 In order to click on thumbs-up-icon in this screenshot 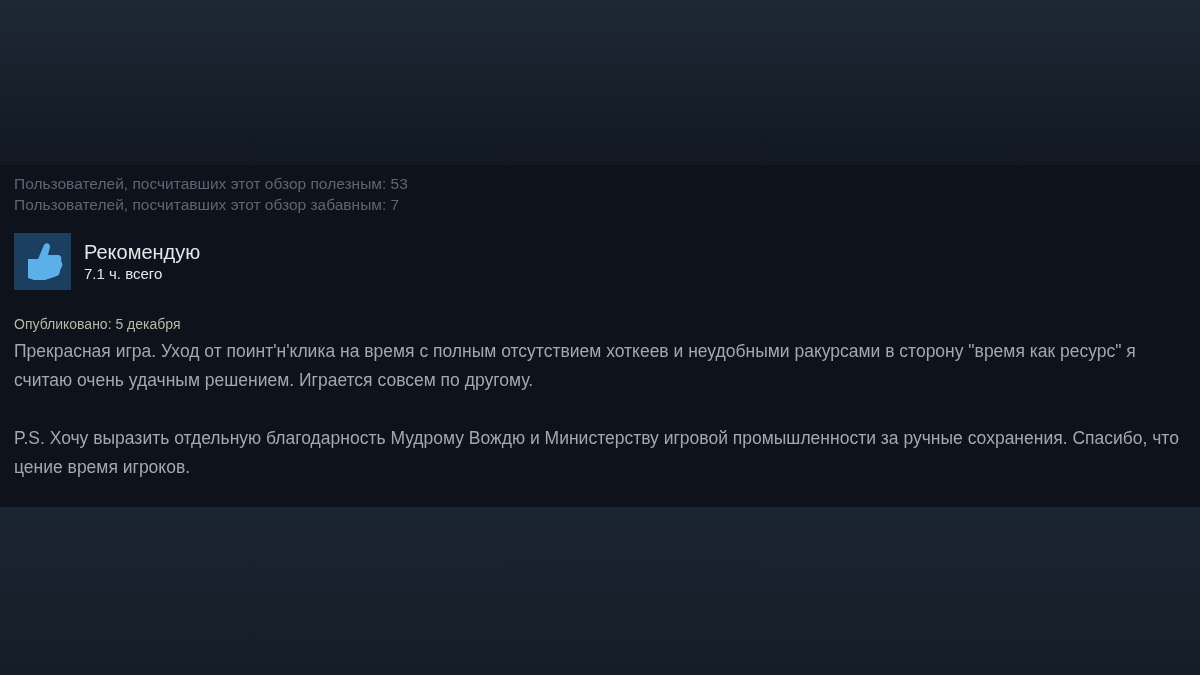, I will do `click(42, 261)`.